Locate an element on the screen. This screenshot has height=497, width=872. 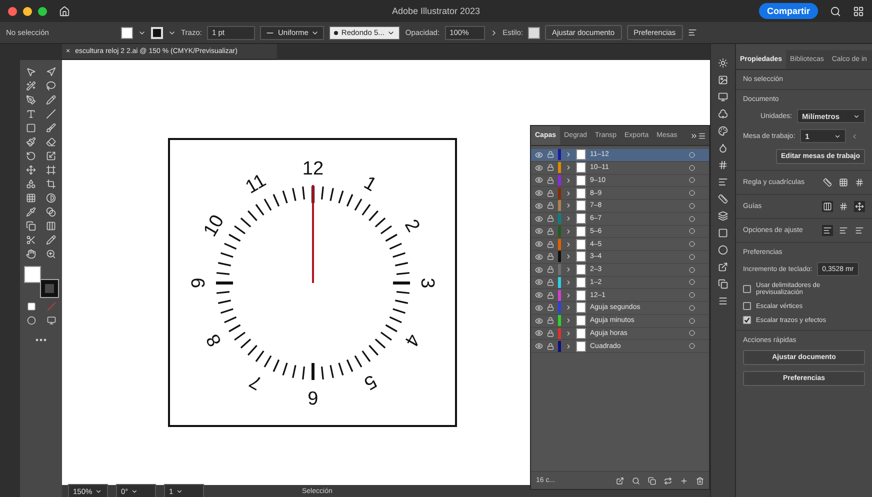
palette-icon is located at coordinates (723, 131).